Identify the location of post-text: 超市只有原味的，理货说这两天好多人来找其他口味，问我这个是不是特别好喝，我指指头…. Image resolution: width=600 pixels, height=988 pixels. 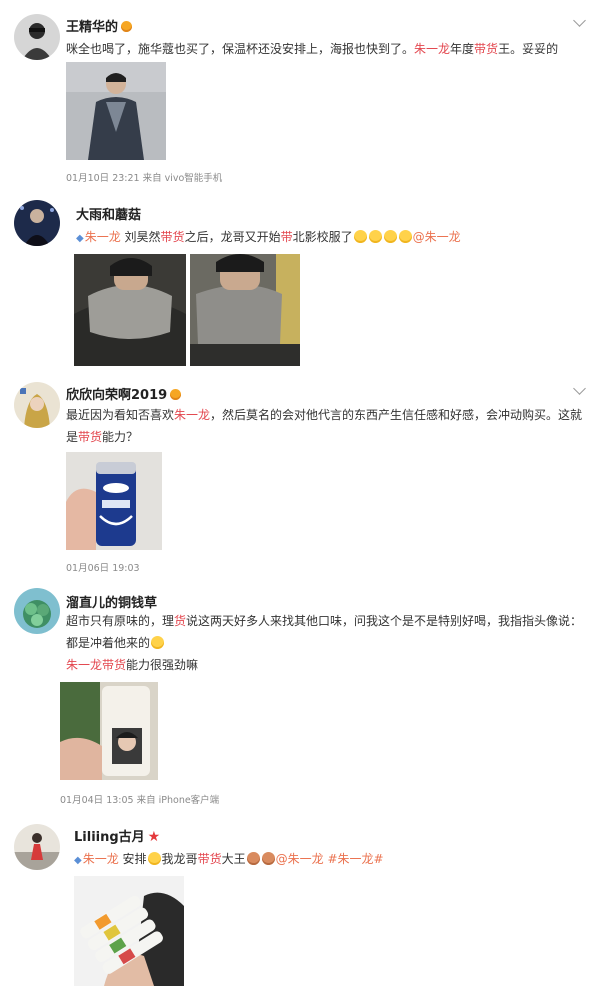
(324, 643).